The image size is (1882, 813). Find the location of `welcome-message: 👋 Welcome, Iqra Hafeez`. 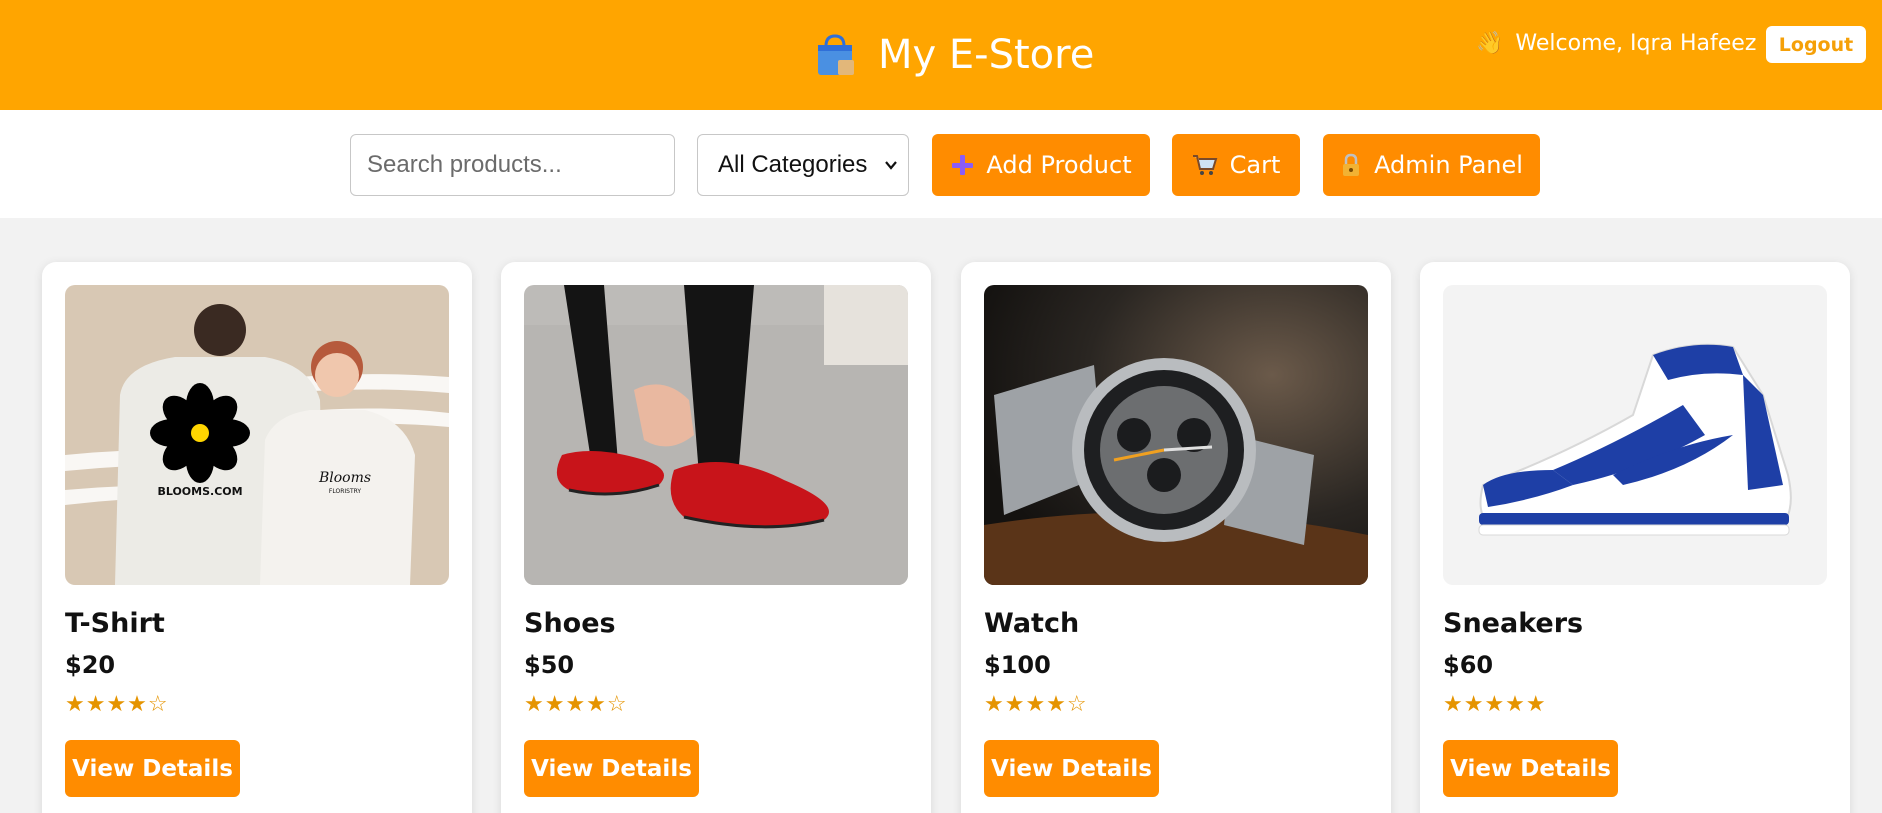

welcome-message: 👋 Welcome, Iqra Hafeez is located at coordinates (1616, 43).